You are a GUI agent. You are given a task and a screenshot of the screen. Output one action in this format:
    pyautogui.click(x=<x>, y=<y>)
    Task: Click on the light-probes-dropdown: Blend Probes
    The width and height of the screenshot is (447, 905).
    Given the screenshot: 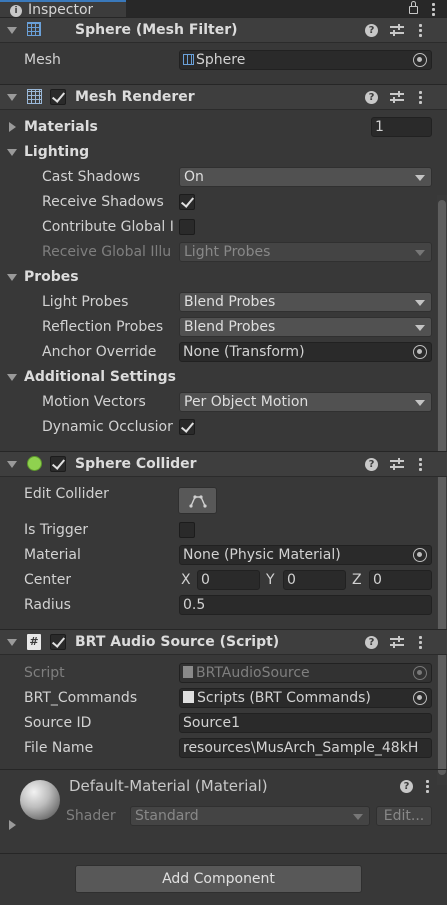 What is the action you would take?
    pyautogui.click(x=305, y=302)
    